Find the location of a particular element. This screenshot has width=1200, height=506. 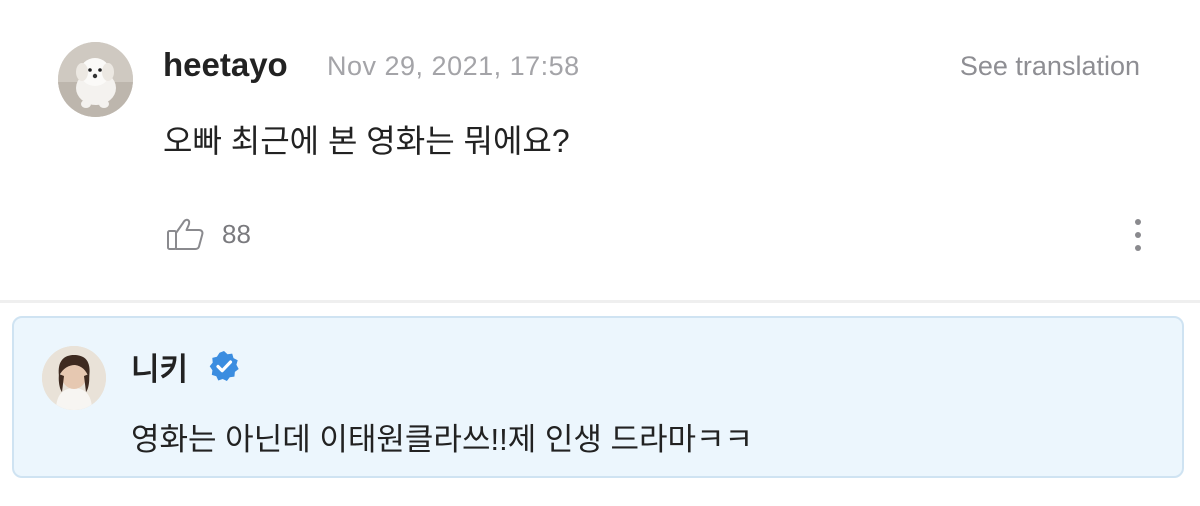

more-vertical-icon is located at coordinates (1138, 235).